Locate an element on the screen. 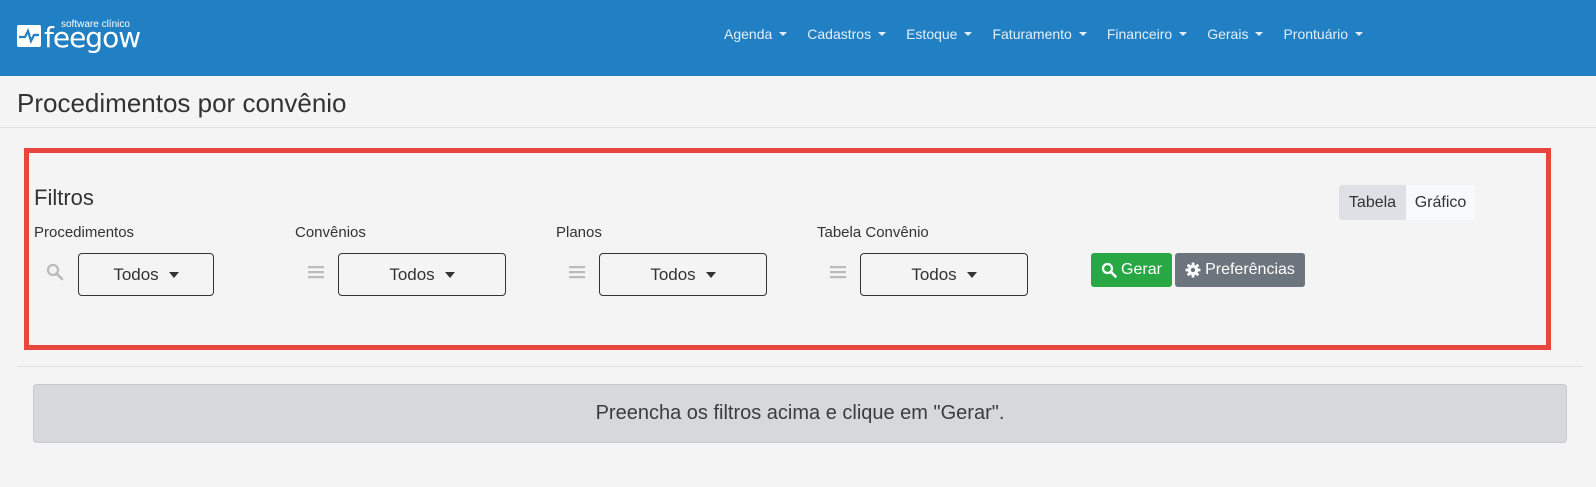  nav-item-financeiro: Financeiro is located at coordinates (1147, 34).